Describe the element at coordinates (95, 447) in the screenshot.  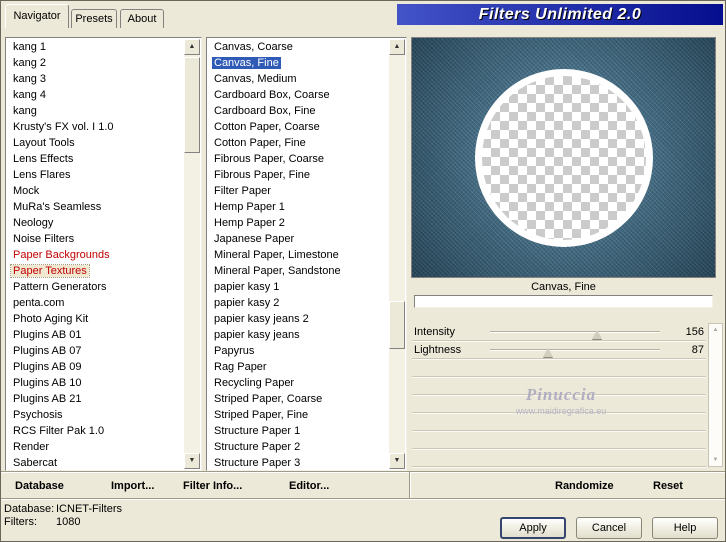
I see `category-item: Render` at that location.